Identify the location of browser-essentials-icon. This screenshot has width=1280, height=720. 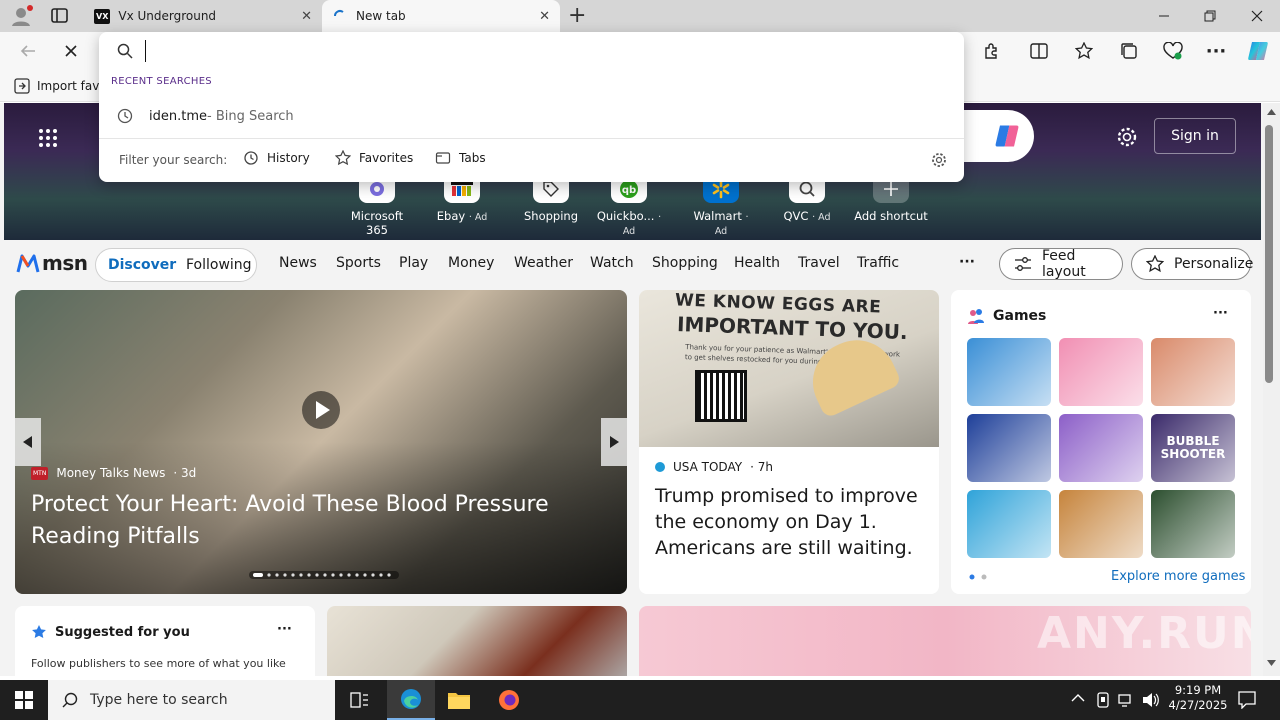
(1173, 51).